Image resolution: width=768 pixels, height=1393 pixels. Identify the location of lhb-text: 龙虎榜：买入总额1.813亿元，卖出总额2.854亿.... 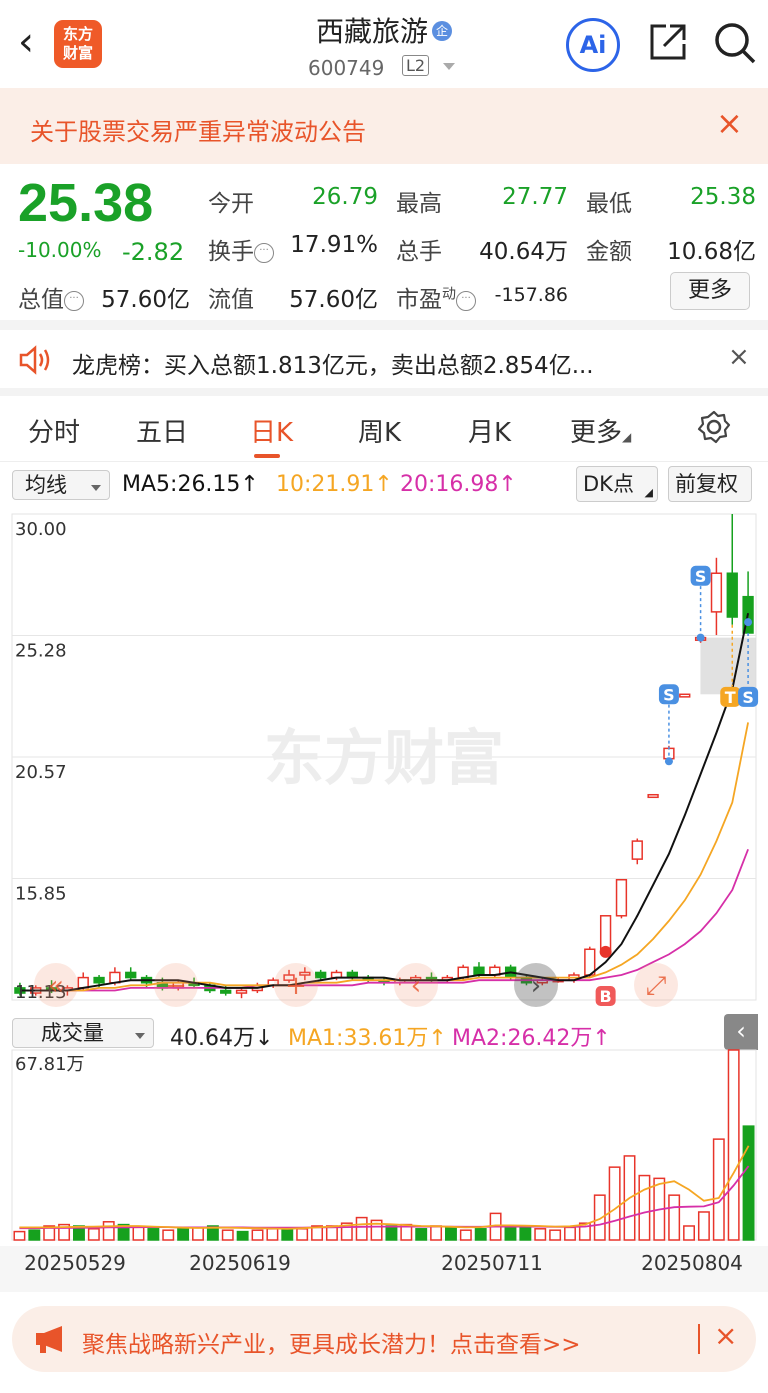
(333, 363).